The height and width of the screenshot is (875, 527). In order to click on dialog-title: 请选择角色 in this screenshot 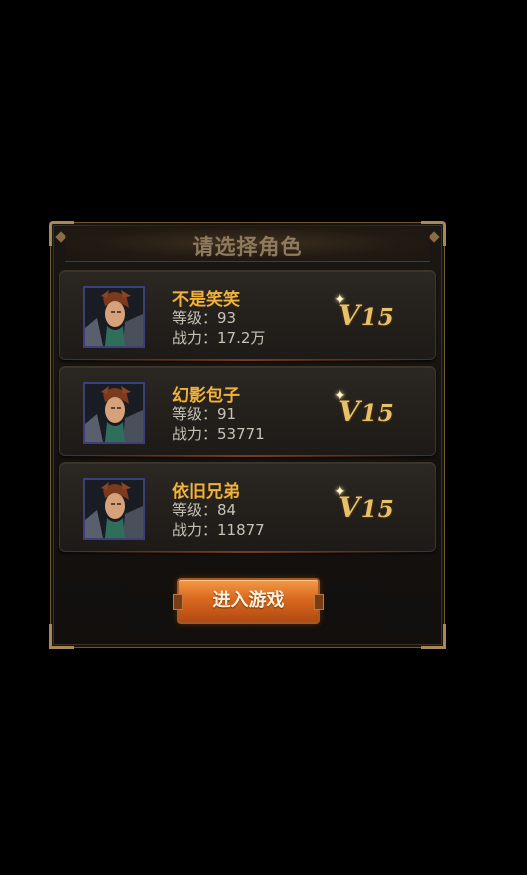, I will do `click(247, 247)`.